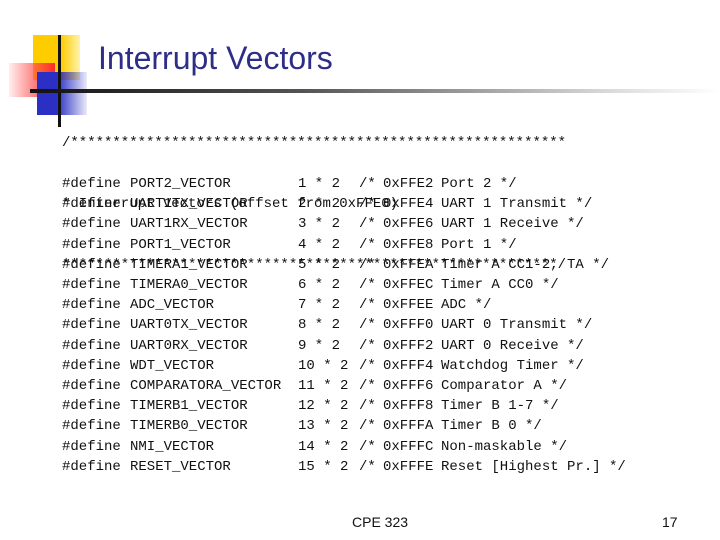 This screenshot has width=720, height=540. What do you see at coordinates (525, 264) in the screenshot?
I see `vector-description: Timer A CC1-2, TA */` at bounding box center [525, 264].